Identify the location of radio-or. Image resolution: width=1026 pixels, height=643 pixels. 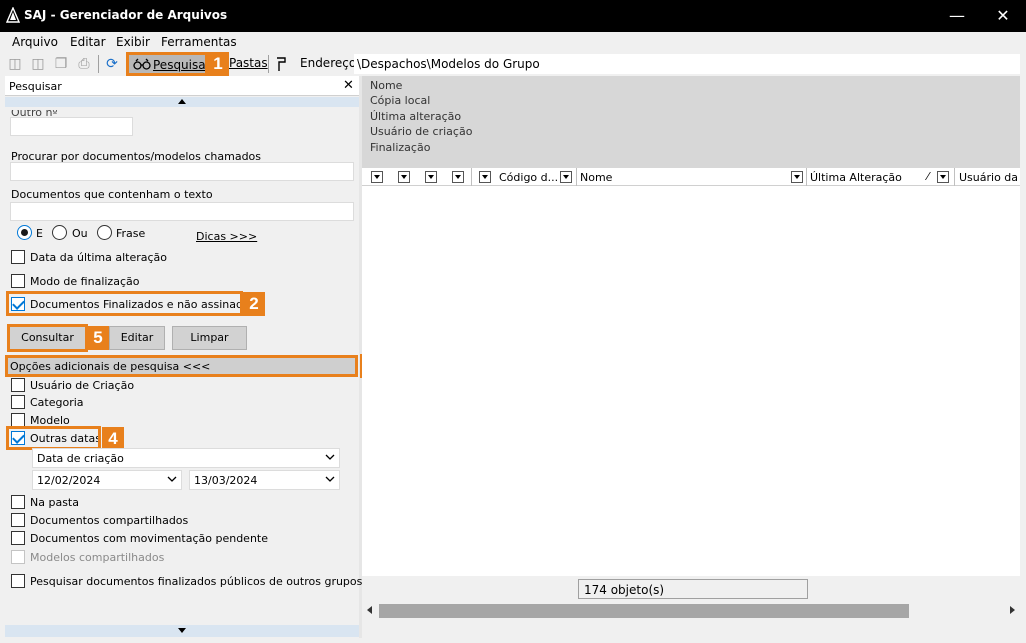
(59, 232).